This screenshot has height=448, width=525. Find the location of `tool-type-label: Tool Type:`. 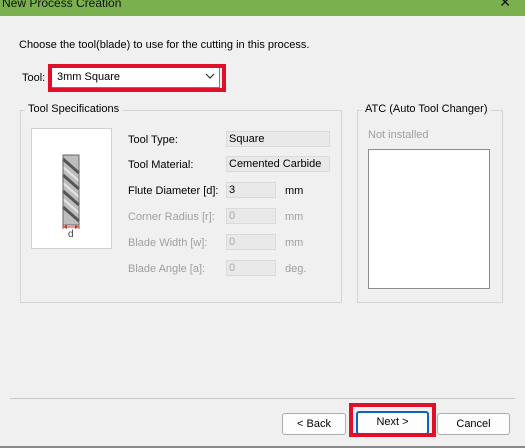

tool-type-label: Tool Type: is located at coordinates (153, 140).